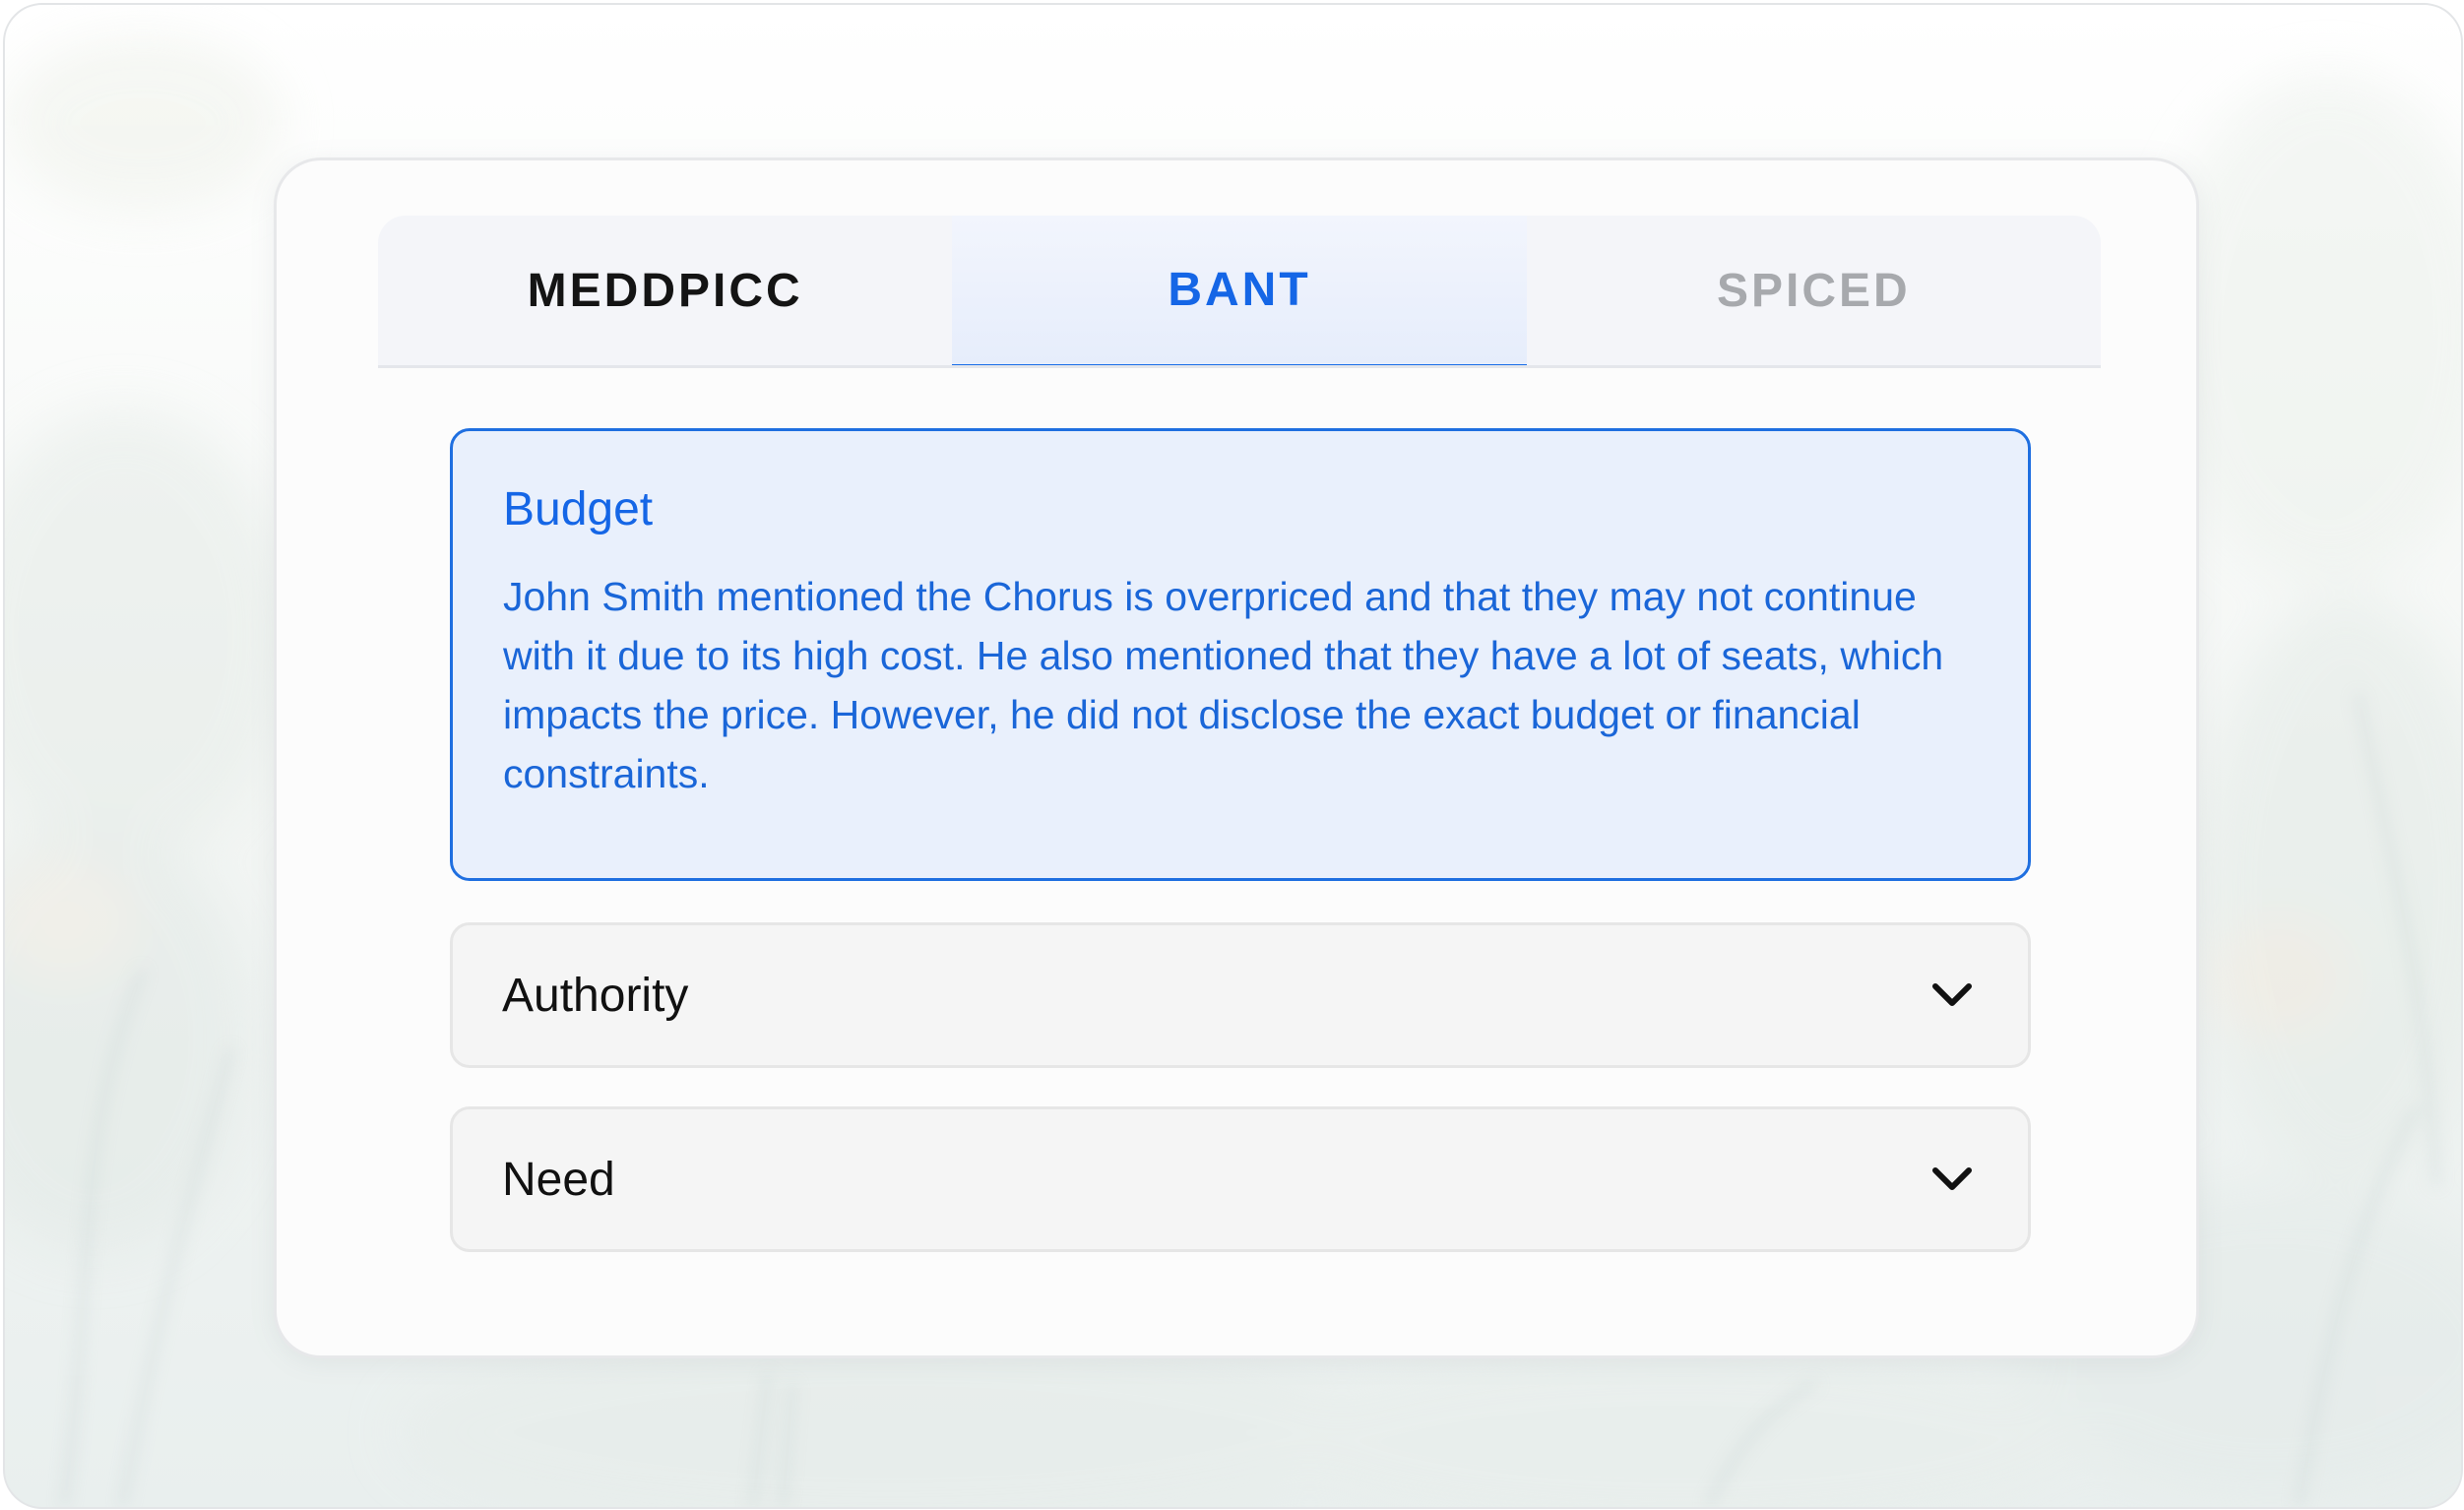 Image resolution: width=2464 pixels, height=1510 pixels. Describe the element at coordinates (665, 290) in the screenshot. I see `tab-meddpicc: MEDDPICC` at that location.